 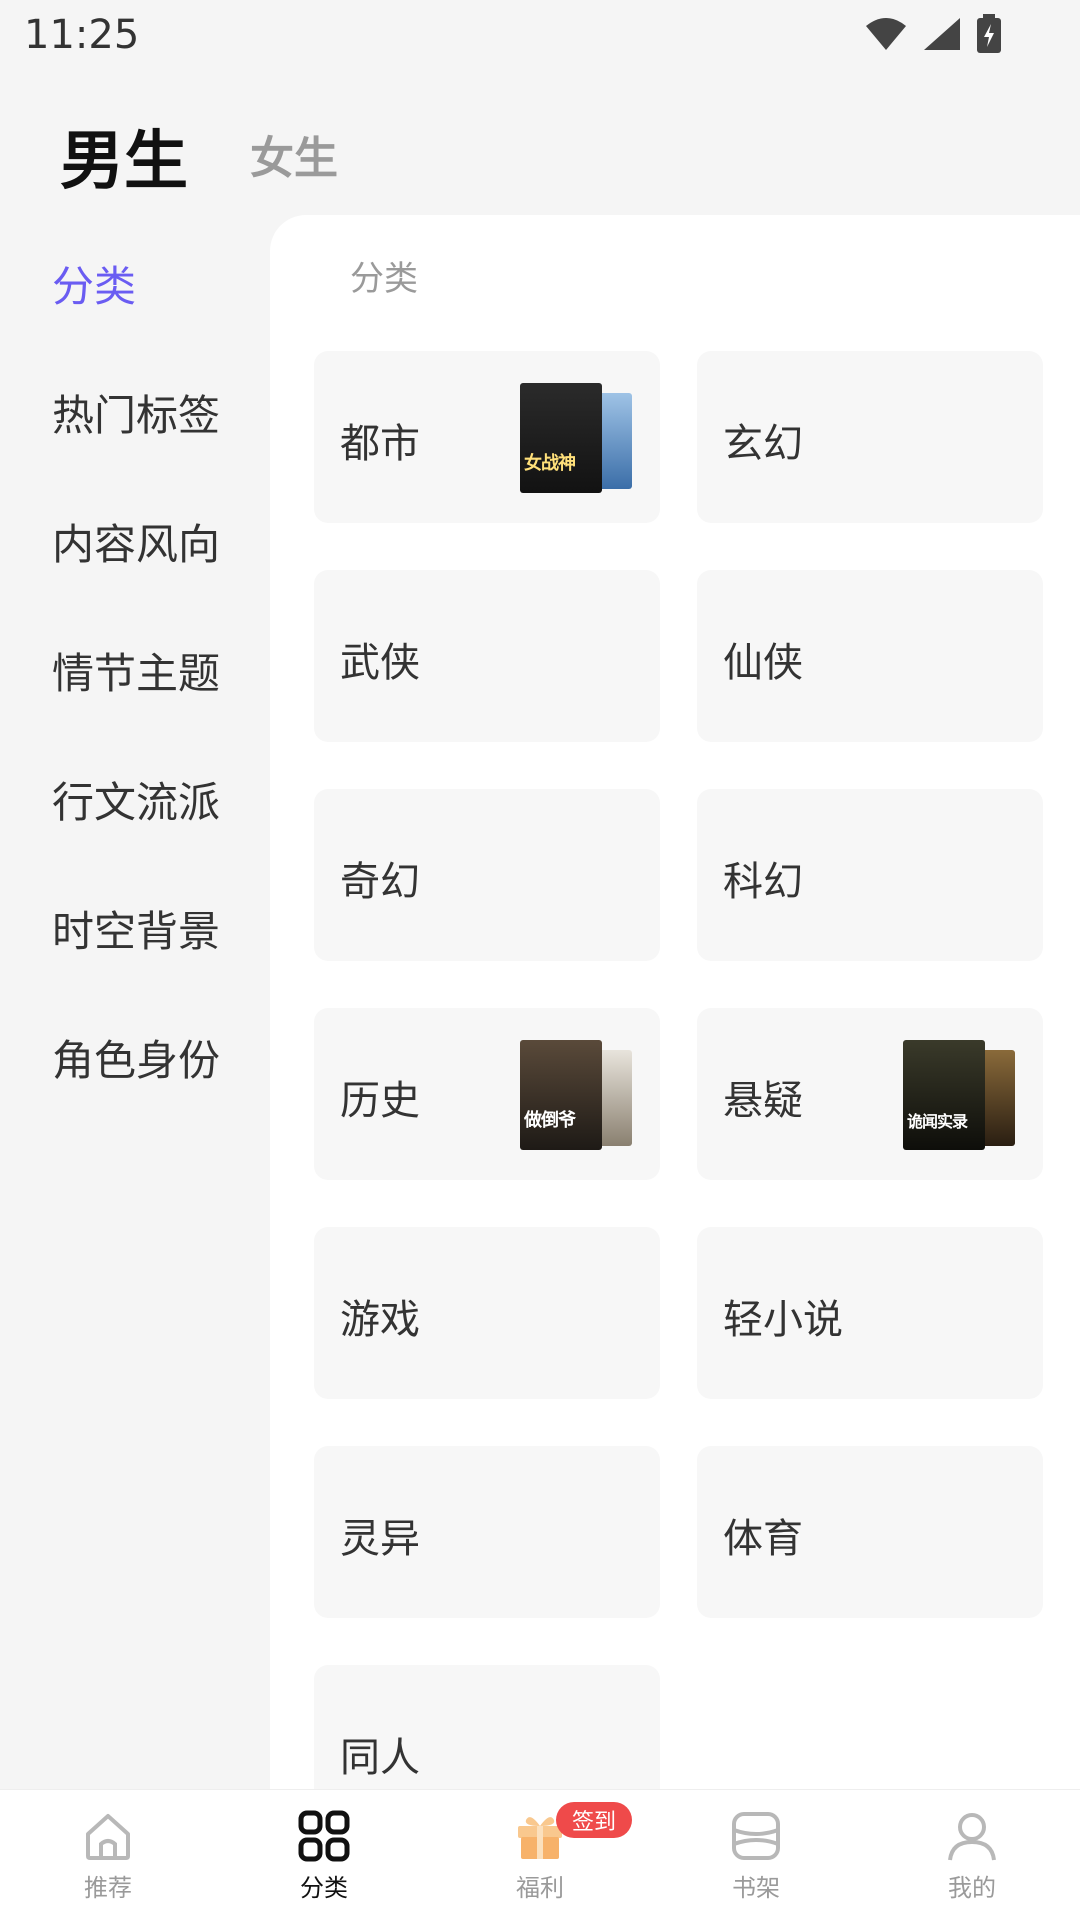 I want to click on sidebar-item-content-trend: 内容风向, so click(x=136, y=541).